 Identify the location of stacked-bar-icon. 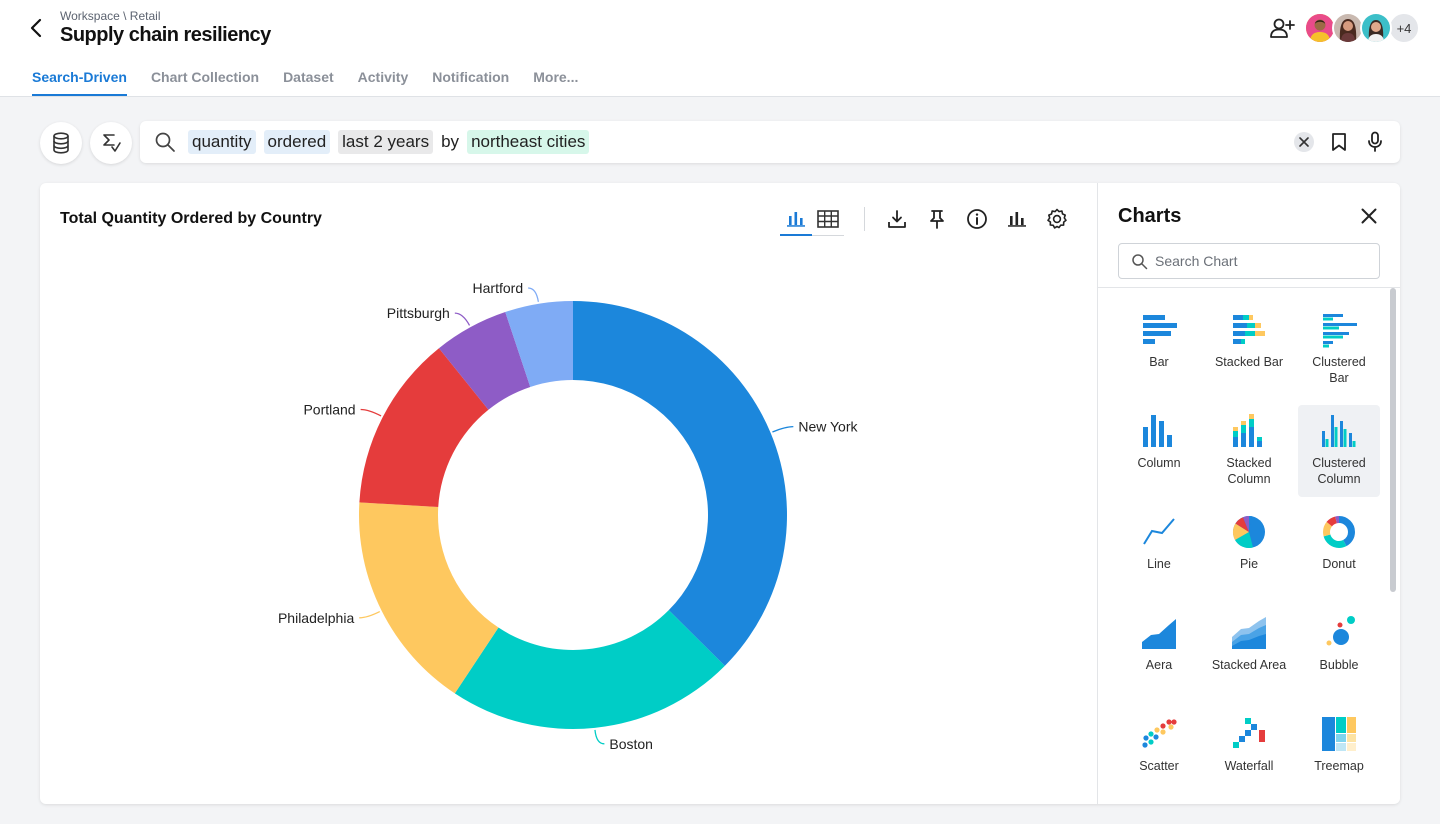
(1249, 329).